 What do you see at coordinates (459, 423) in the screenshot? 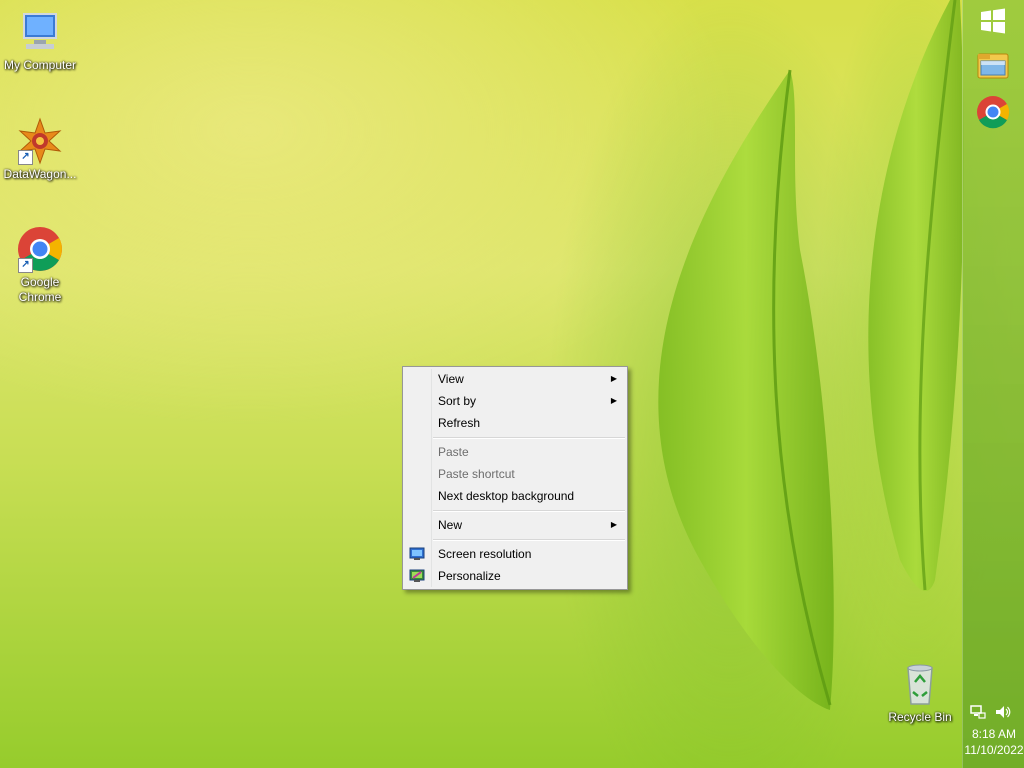
I see `menu-item-label: Refresh` at bounding box center [459, 423].